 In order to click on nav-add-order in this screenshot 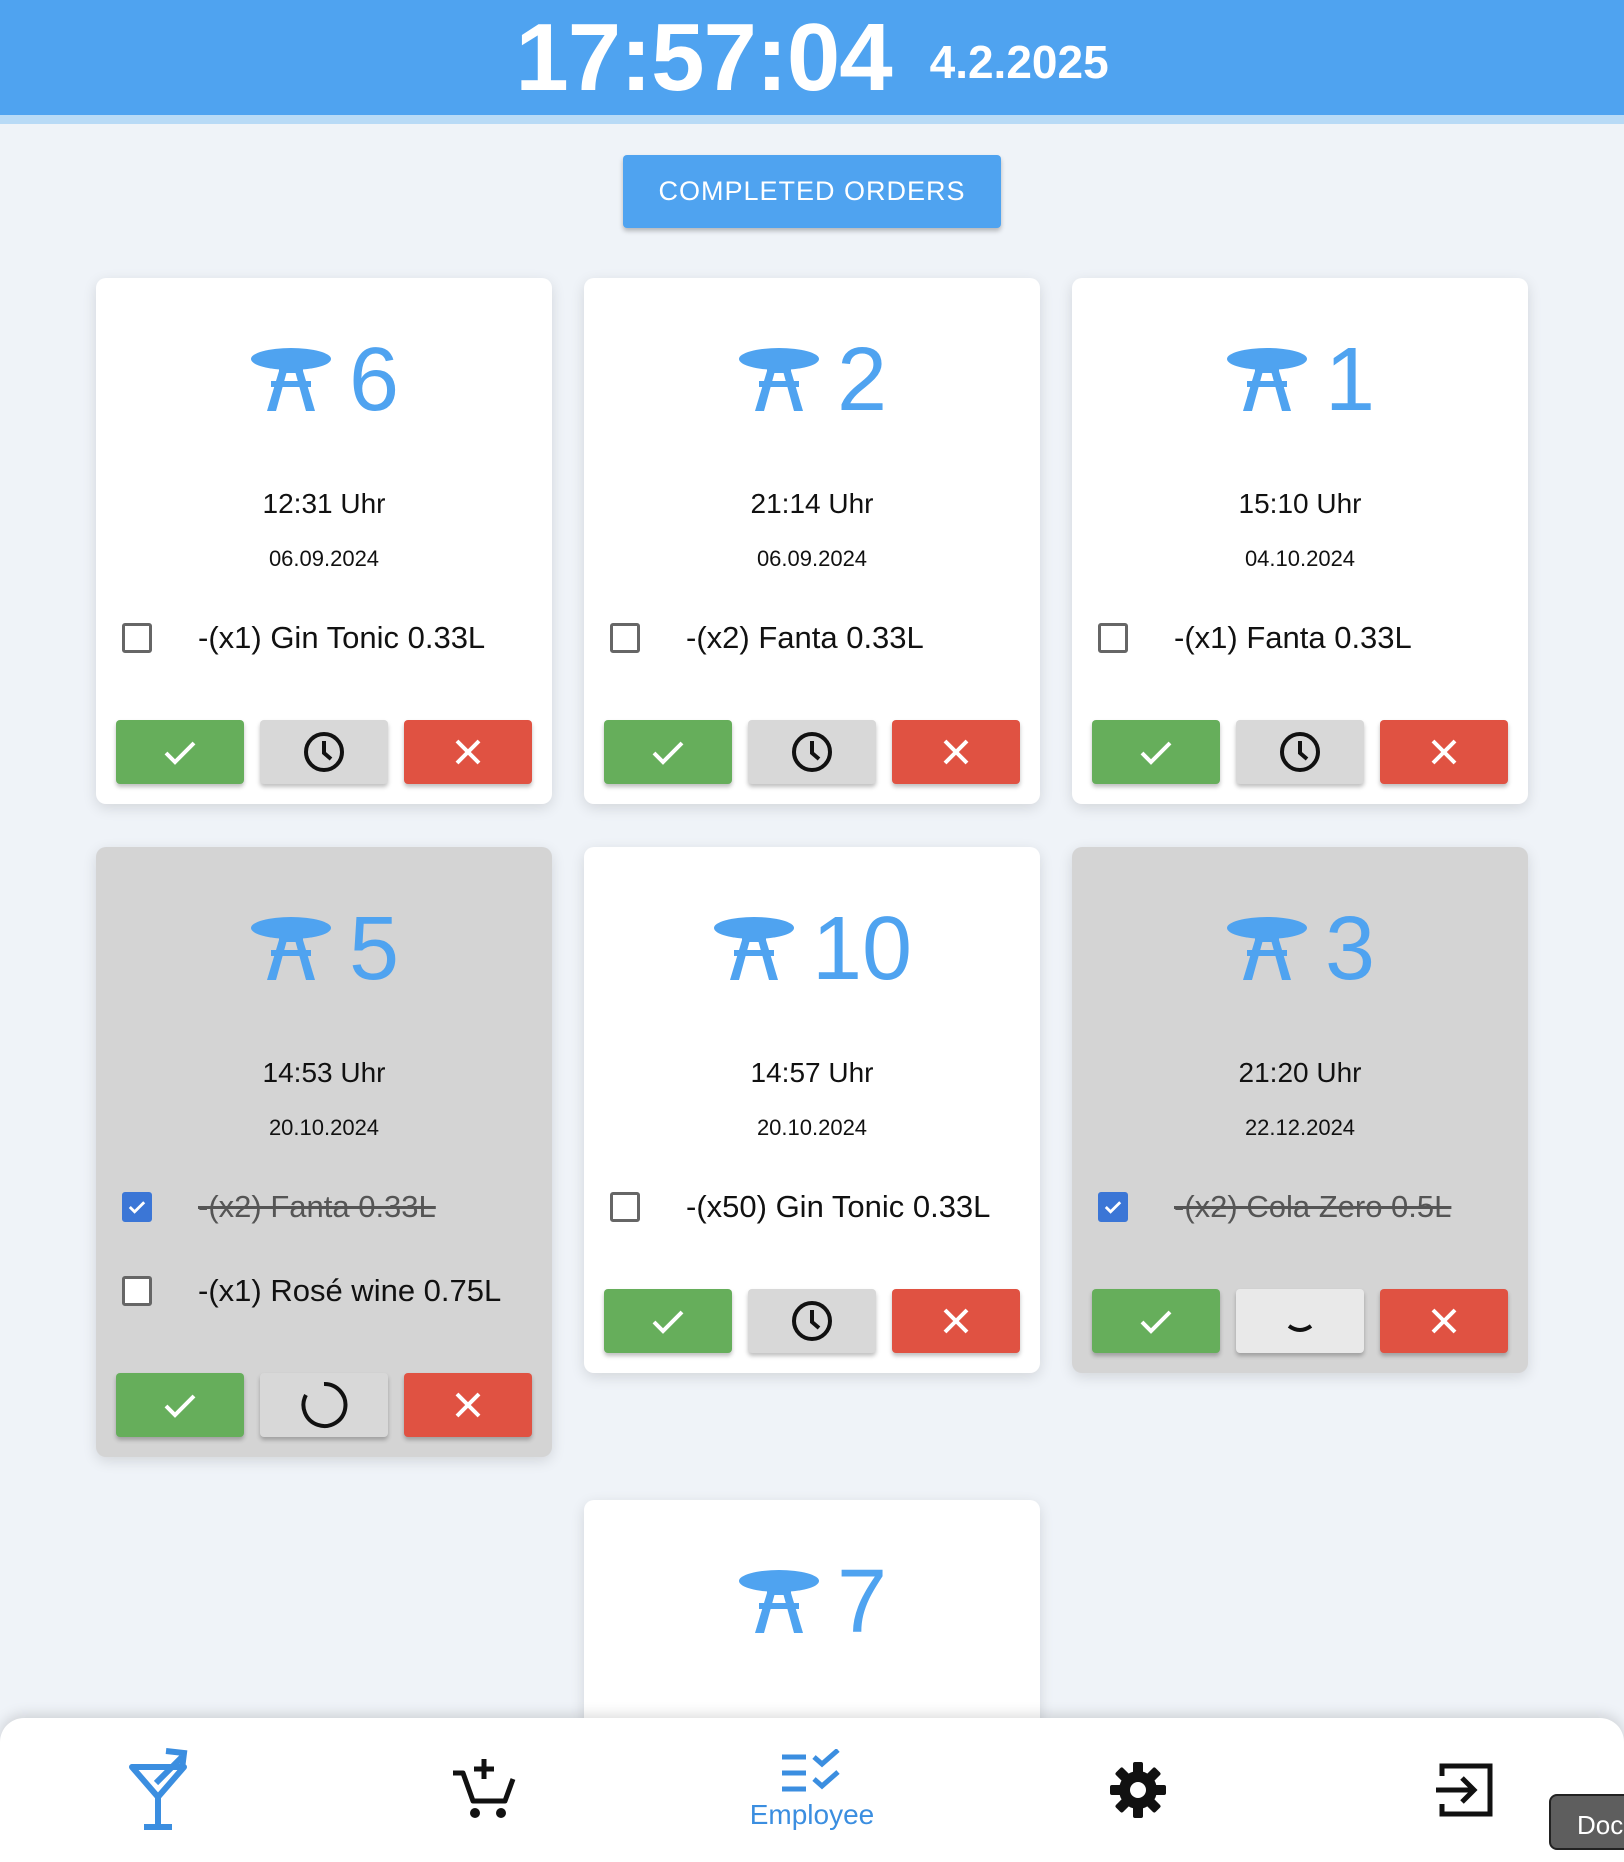, I will do `click(484, 1790)`.